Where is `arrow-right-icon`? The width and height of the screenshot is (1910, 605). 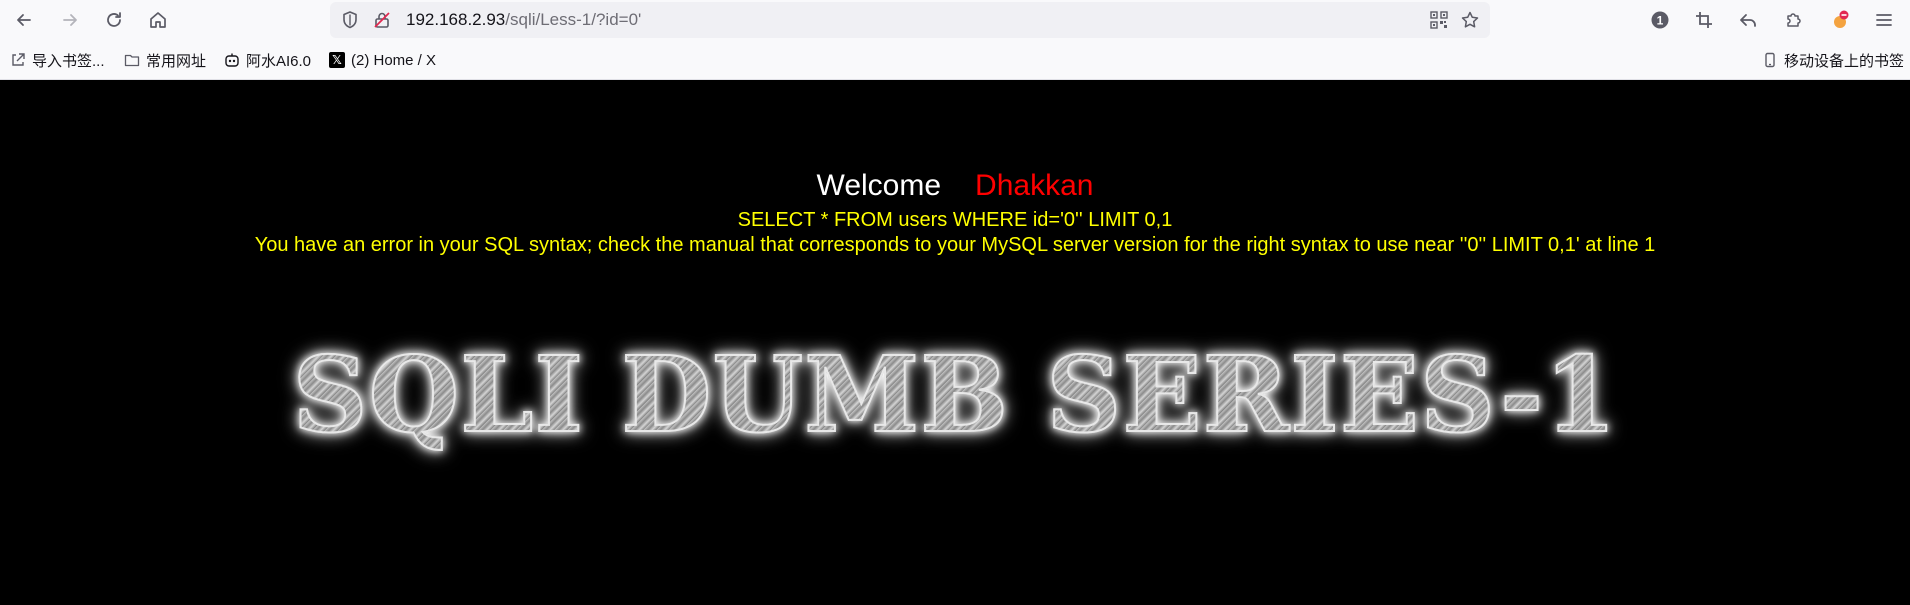 arrow-right-icon is located at coordinates (70, 20).